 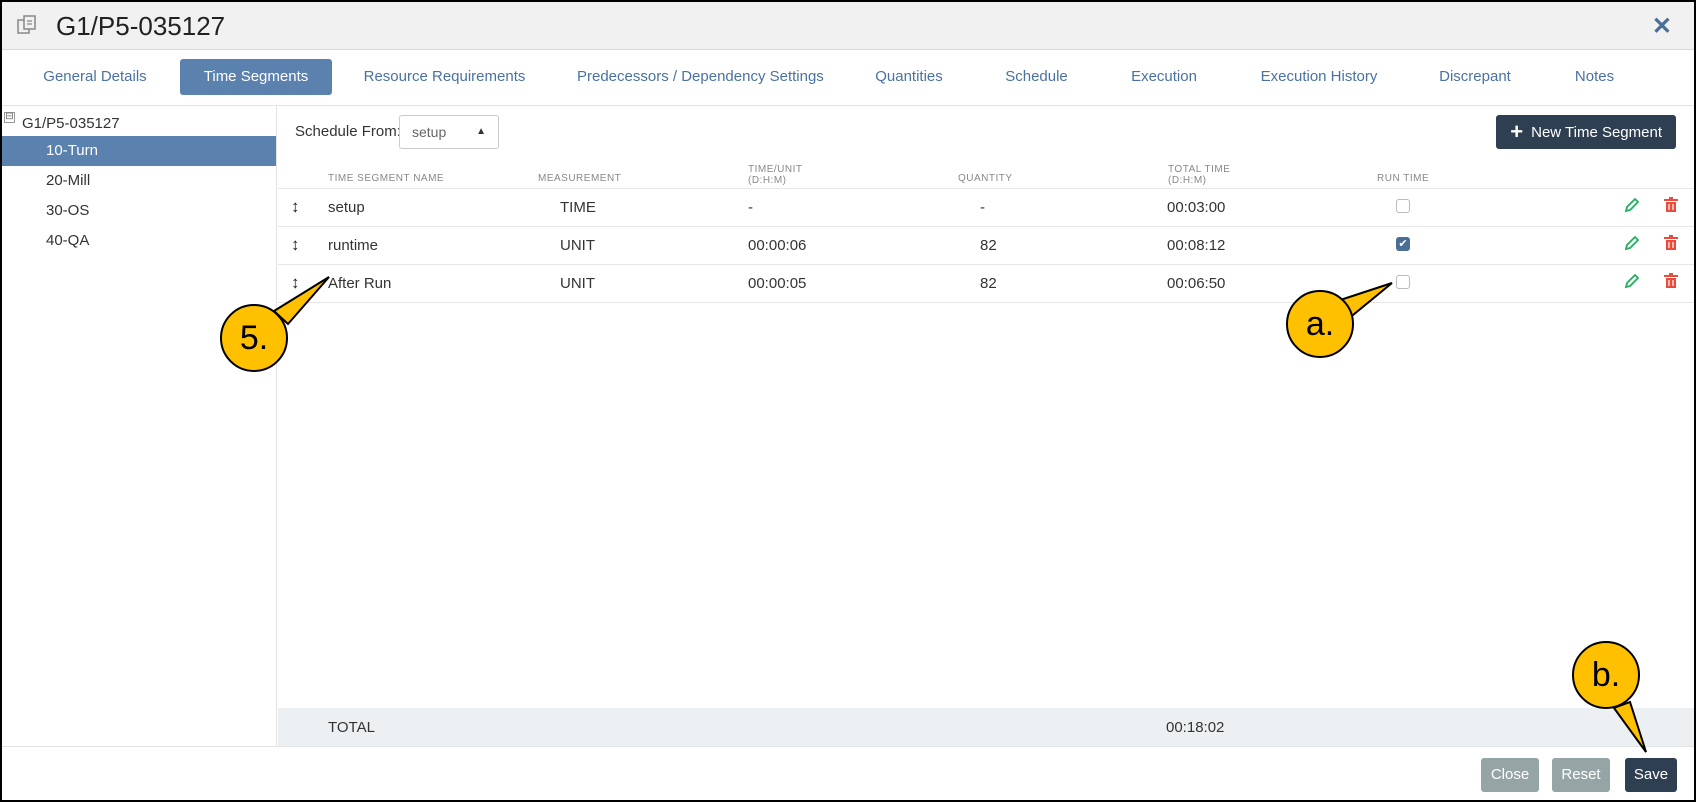 What do you see at coordinates (429, 132) in the screenshot?
I see `schedule-from-value: setup` at bounding box center [429, 132].